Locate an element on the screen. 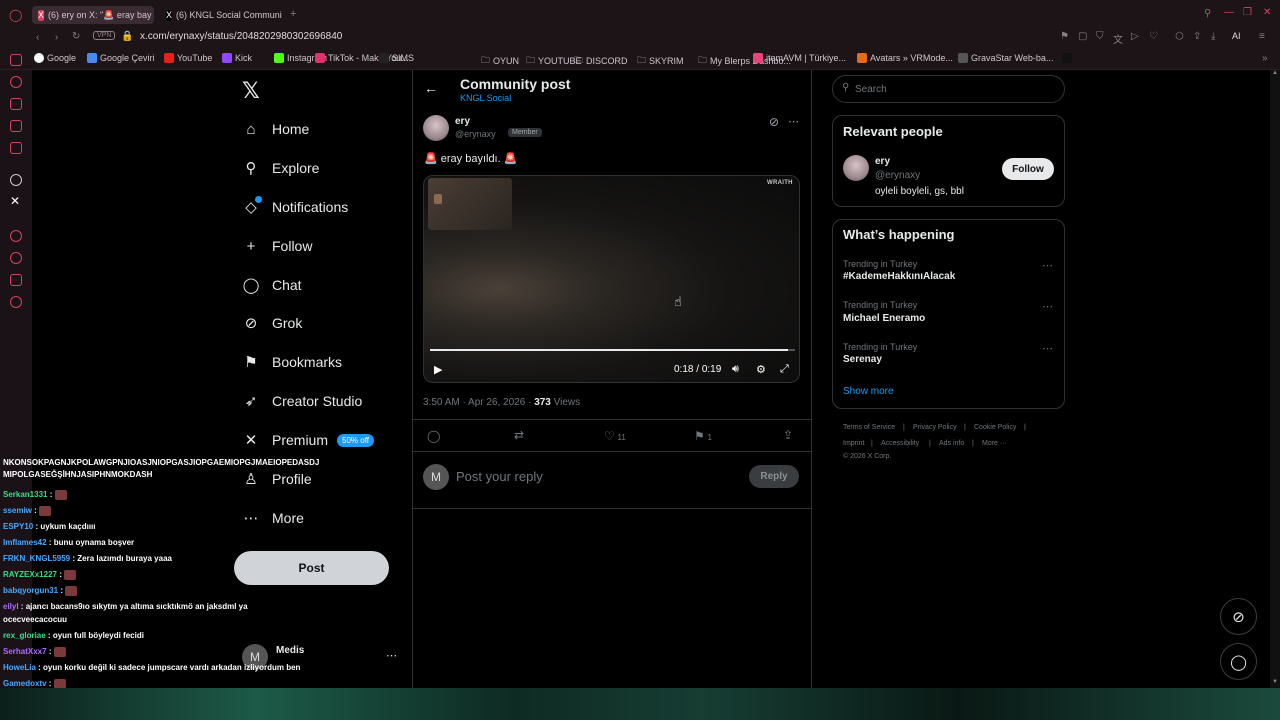 This screenshot has width=1280, height=720. video-progress-track is located at coordinates (612, 350).